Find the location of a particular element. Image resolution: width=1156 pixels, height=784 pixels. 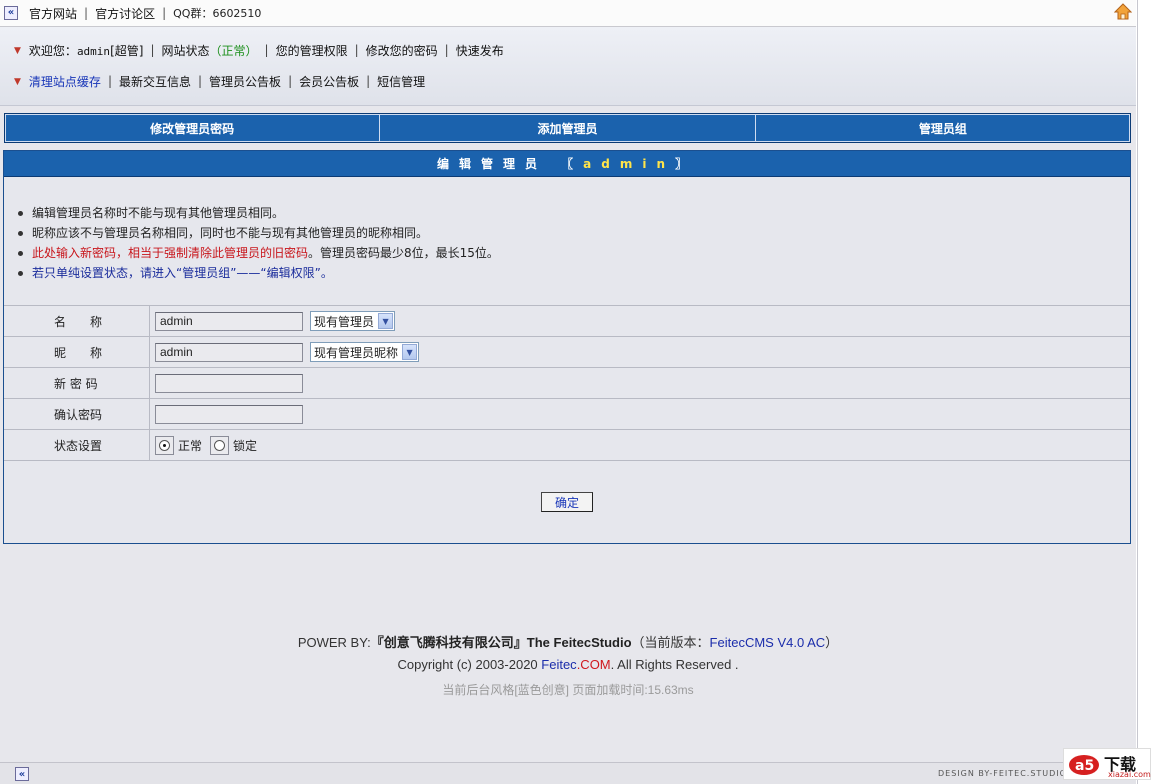

existing-admins-select: 现有管理员 ▼ is located at coordinates (353, 321).